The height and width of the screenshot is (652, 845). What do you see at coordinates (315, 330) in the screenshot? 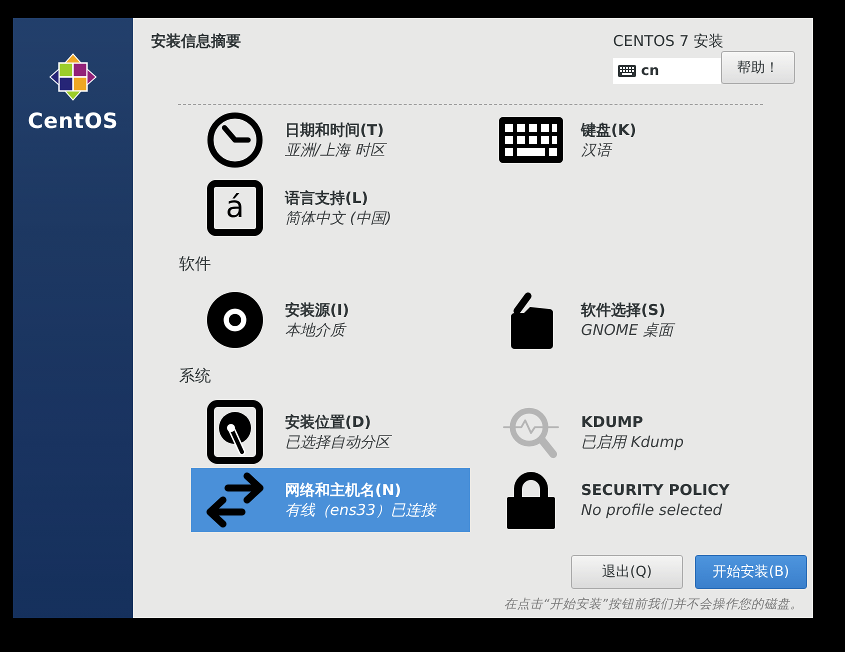
I see `item-status: 本地介质` at bounding box center [315, 330].